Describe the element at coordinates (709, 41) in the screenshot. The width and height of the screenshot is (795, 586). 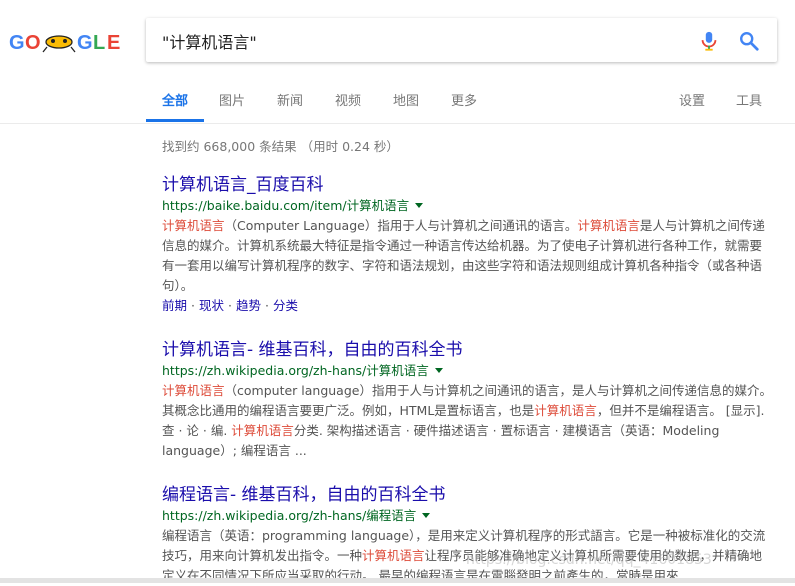
I see `microphone-icon` at that location.